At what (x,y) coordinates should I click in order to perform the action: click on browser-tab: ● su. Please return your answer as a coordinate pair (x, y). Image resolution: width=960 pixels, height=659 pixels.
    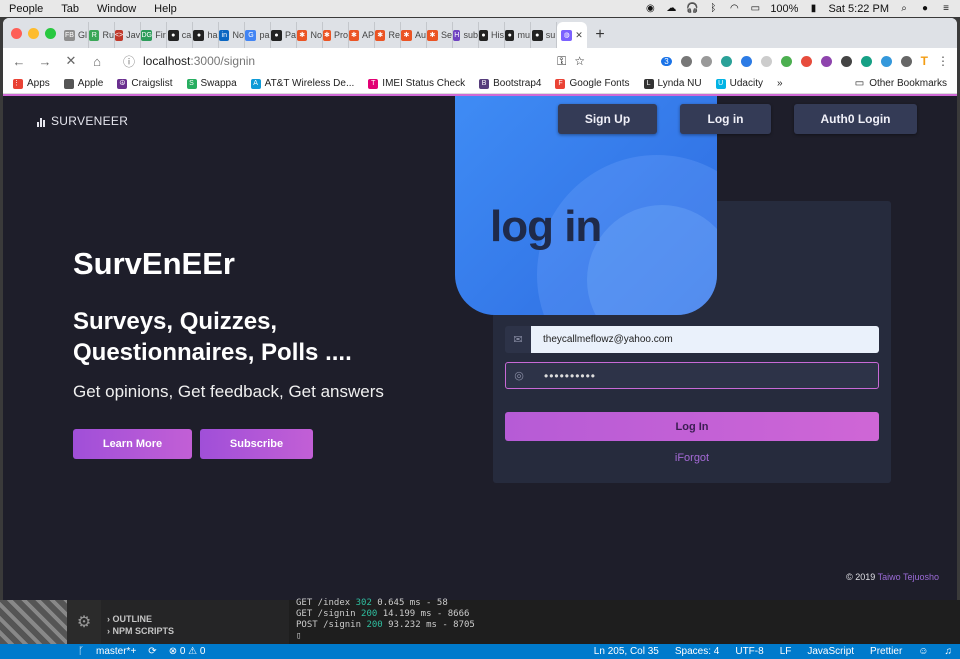
    Looking at the image, I should click on (544, 35).